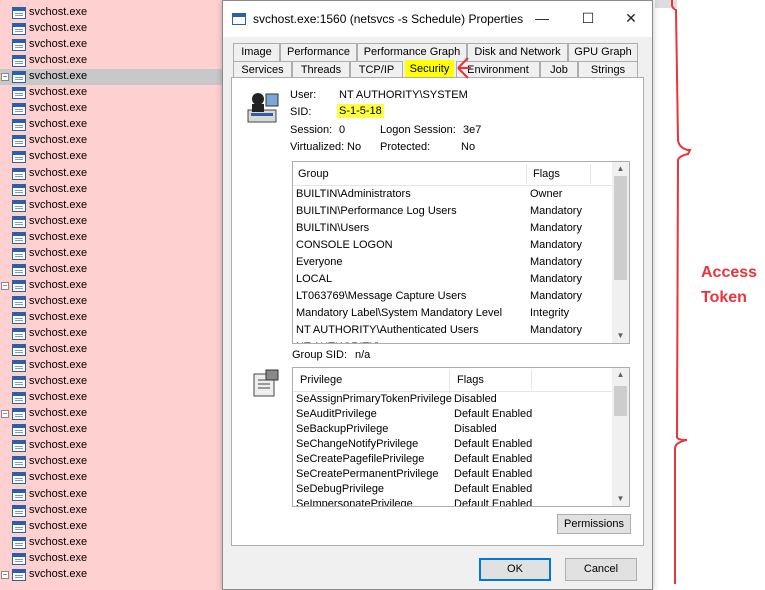 This screenshot has height=590, width=765. Describe the element at coordinates (729, 285) in the screenshot. I see `access-token-annotation: Access Token` at that location.